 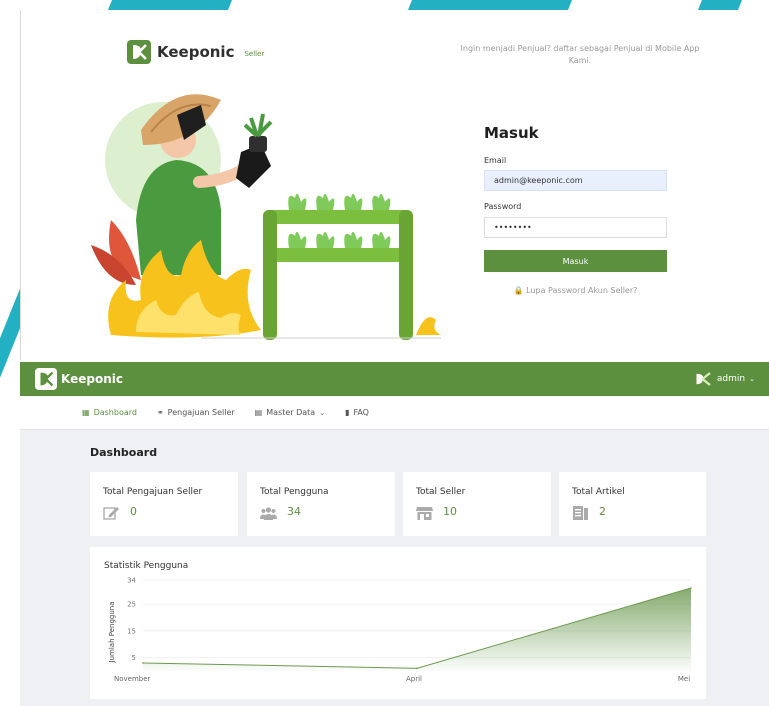 I want to click on stat-card-seller: Total Seller 10, so click(x=477, y=504).